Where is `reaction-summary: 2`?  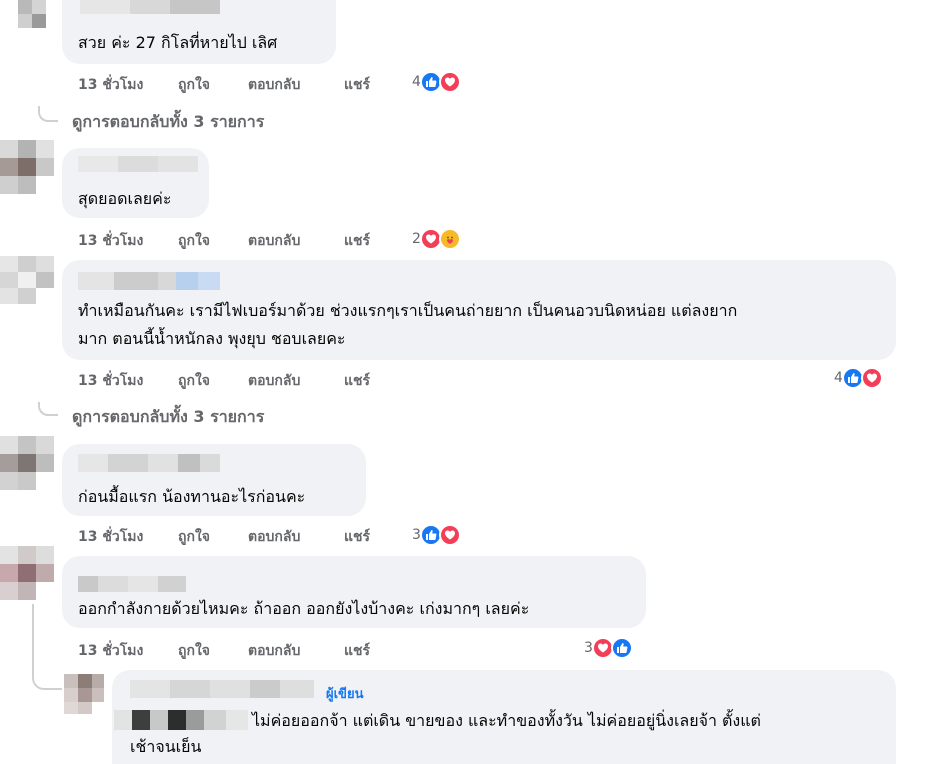 reaction-summary: 2 is located at coordinates (436, 239).